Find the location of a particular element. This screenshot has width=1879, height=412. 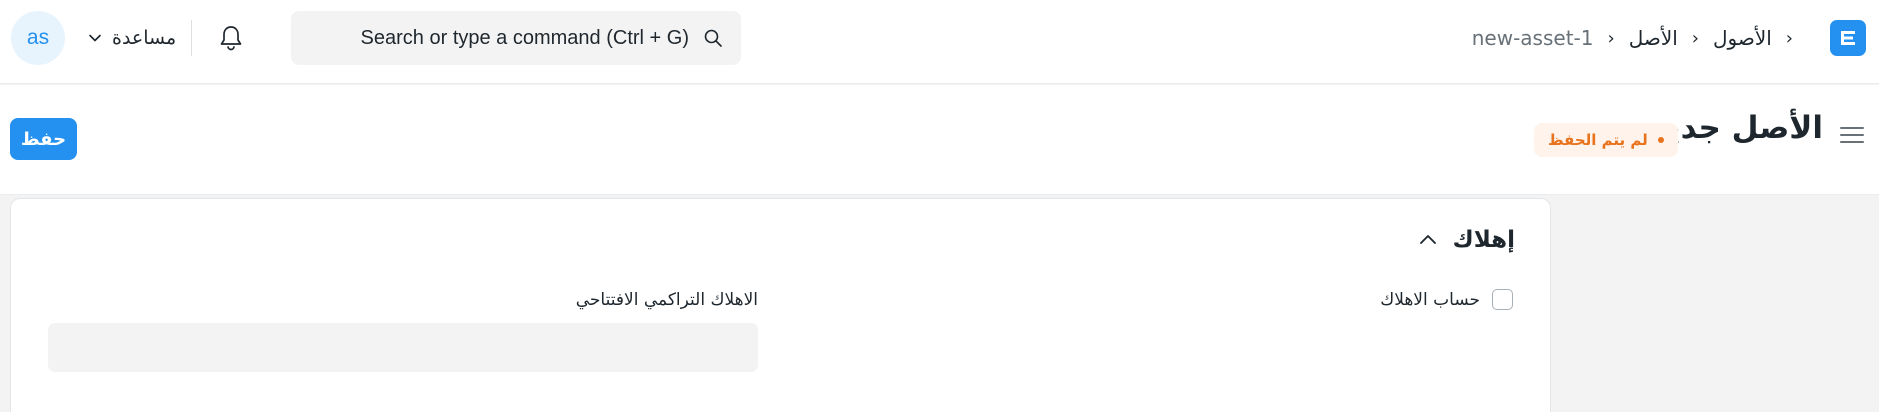

save-button: حفظ is located at coordinates (43, 139).